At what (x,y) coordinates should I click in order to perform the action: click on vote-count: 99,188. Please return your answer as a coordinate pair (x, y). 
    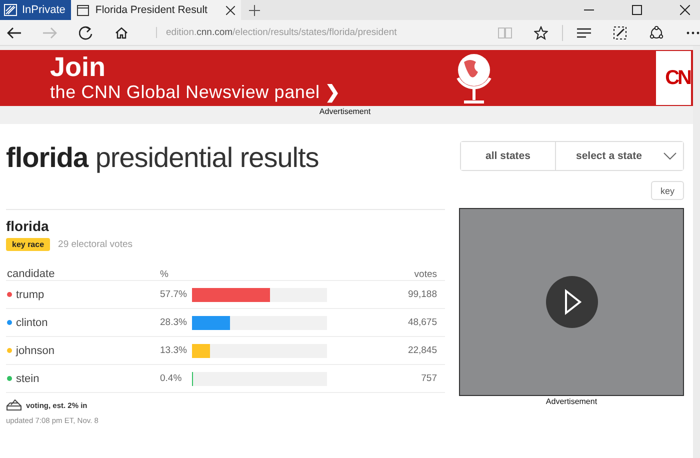
    Looking at the image, I should click on (423, 294).